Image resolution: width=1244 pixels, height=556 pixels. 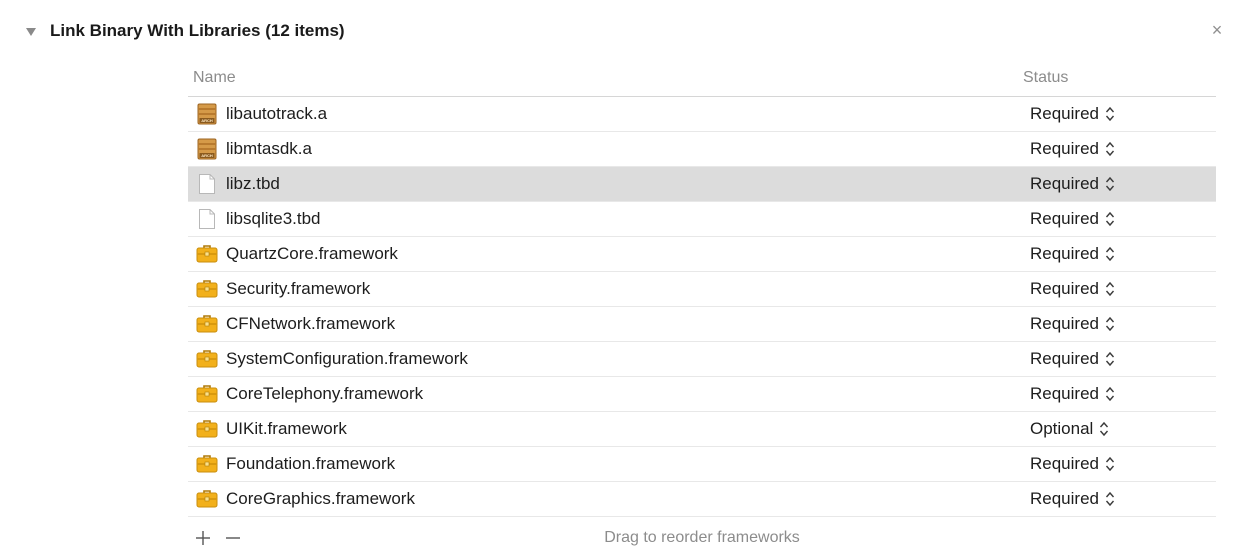 What do you see at coordinates (609, 289) in the screenshot?
I see `library-name-cell: Security.framework` at bounding box center [609, 289].